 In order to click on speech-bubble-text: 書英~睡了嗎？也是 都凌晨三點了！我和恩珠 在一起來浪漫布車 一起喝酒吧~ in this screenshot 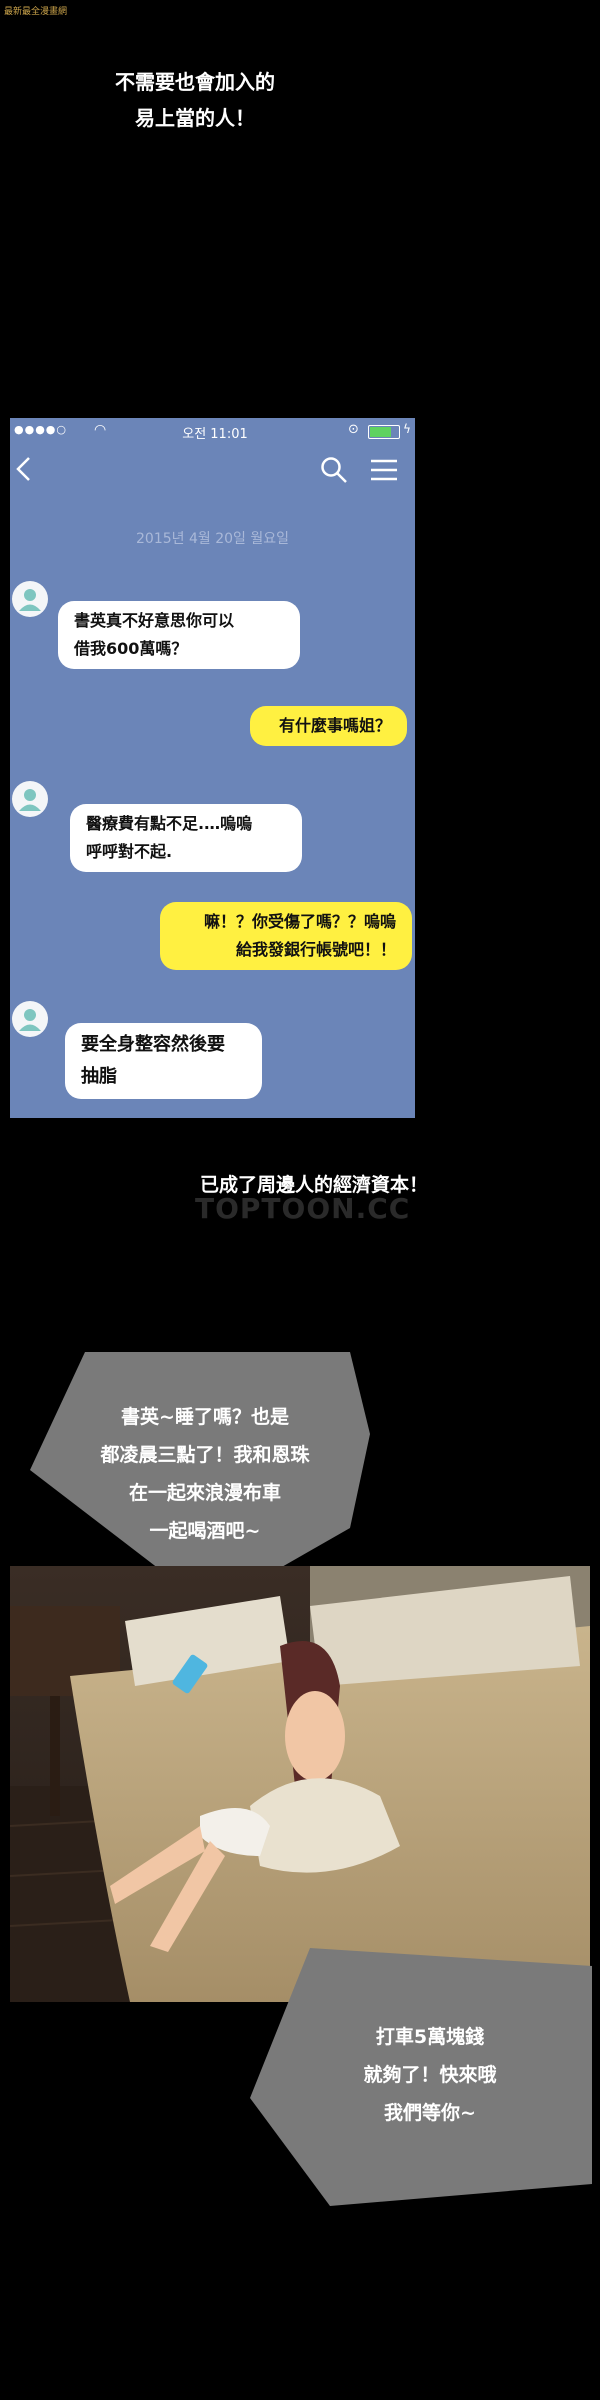, I will do `click(205, 1474)`.